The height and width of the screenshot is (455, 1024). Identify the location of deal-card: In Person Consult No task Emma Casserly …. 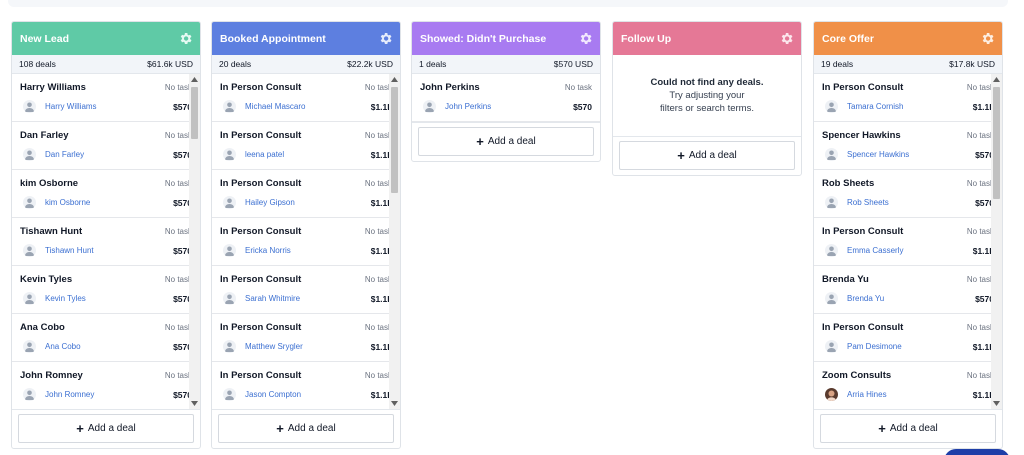
(908, 242).